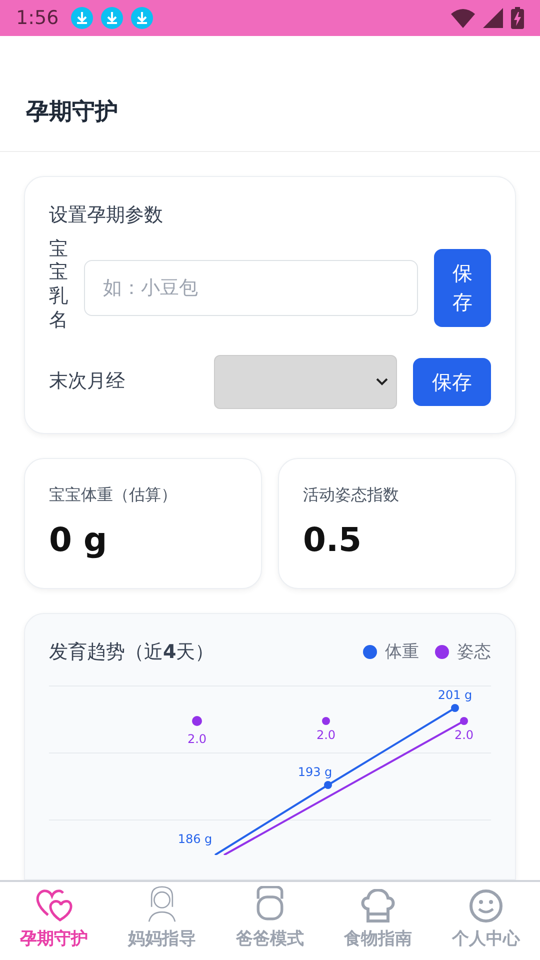  Describe the element at coordinates (332, 539) in the screenshot. I see `stat-value: 0.5` at that location.